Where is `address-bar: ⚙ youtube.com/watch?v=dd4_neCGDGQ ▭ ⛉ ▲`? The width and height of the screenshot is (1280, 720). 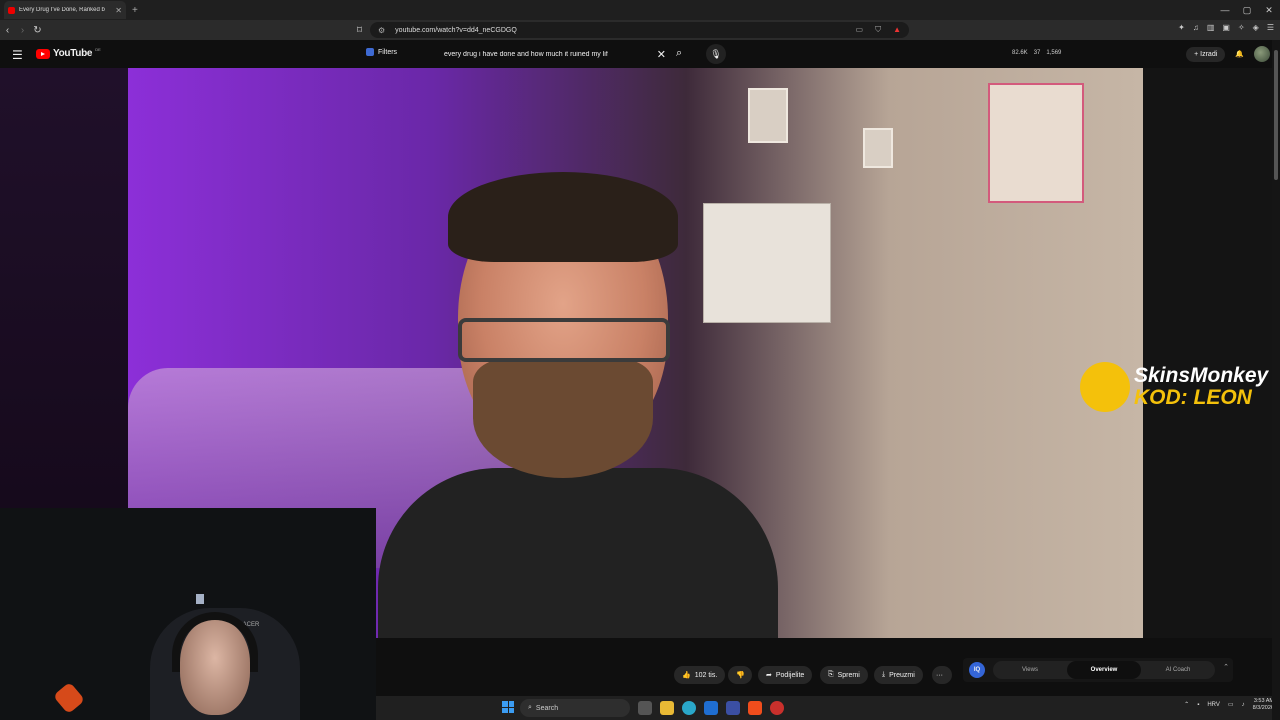
address-bar: ⚙ youtube.com/watch?v=dd4_neCGDGQ ▭ ⛉ ▲ is located at coordinates (639, 30).